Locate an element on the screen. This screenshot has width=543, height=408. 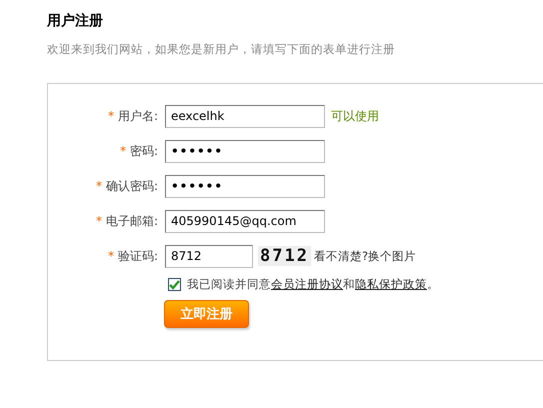
field-label: 电子邮箱: is located at coordinates (132, 221).